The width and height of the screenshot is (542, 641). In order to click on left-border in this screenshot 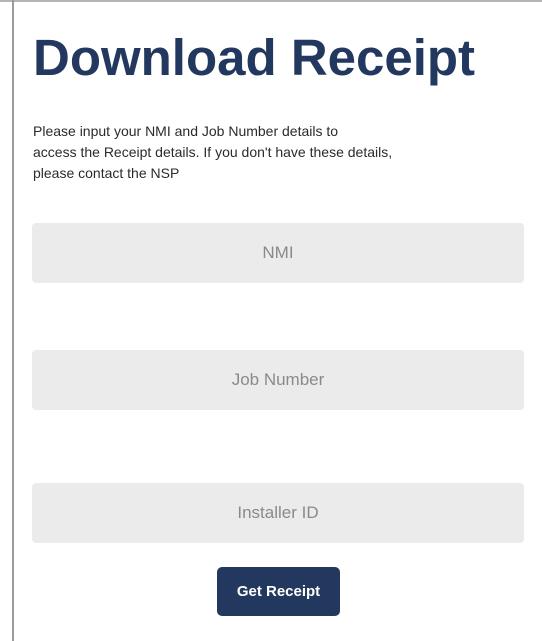, I will do `click(13, 320)`.